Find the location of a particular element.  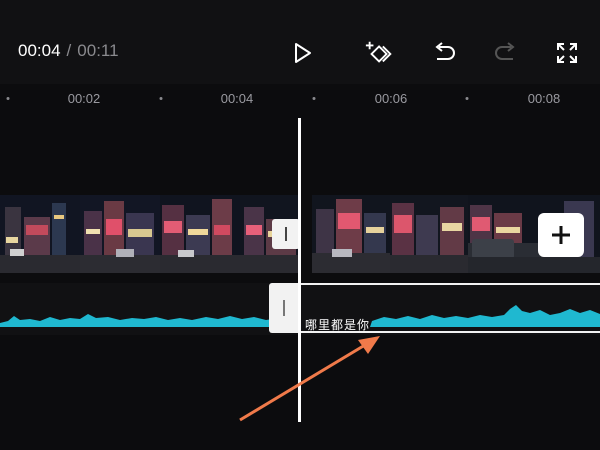

add-clip-button is located at coordinates (561, 235).